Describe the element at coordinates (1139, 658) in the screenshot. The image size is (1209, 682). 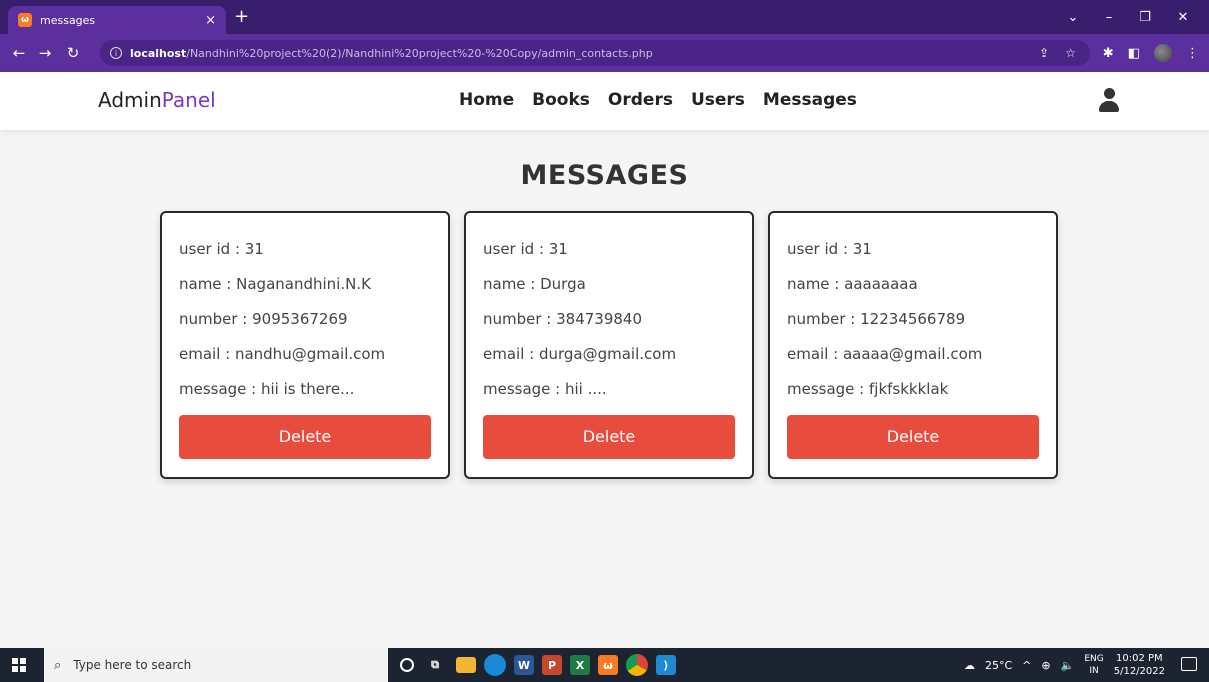
I see `clock-time: 10:02 PM` at that location.